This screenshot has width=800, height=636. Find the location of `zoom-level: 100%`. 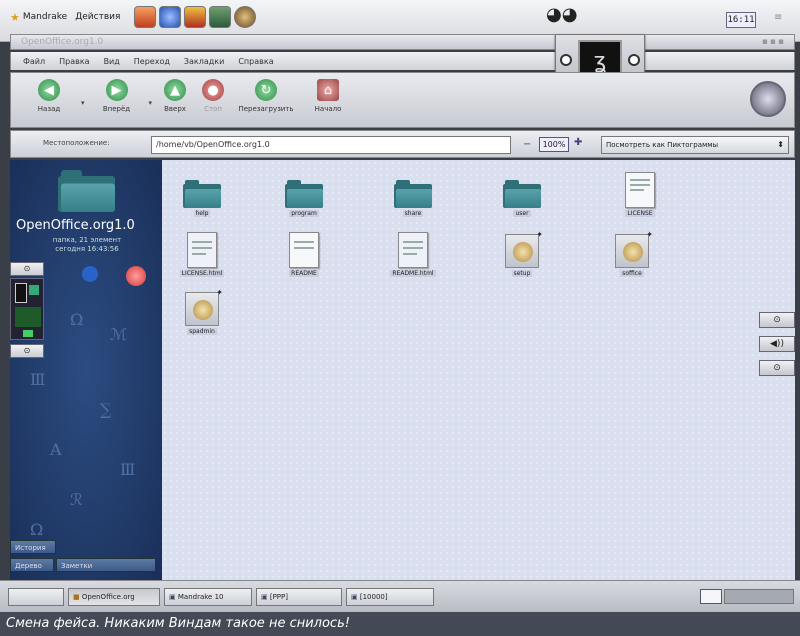

zoom-level: 100% is located at coordinates (554, 144).